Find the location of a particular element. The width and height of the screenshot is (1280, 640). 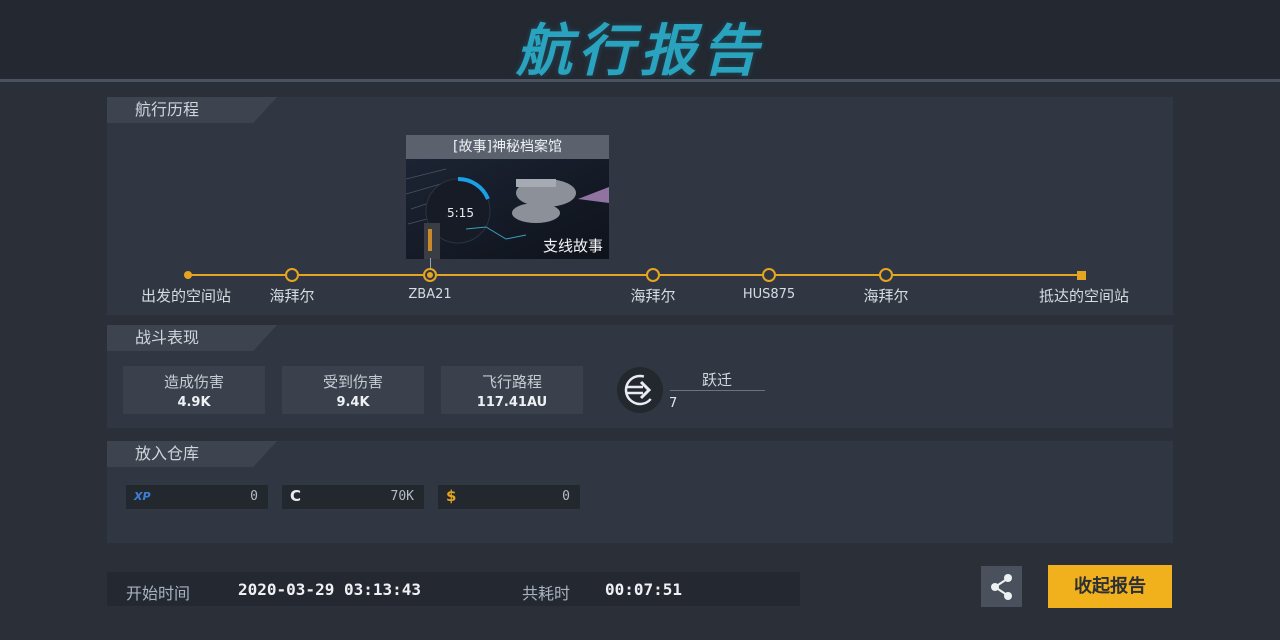

stat-label: 受到伤害 is located at coordinates (352, 382).